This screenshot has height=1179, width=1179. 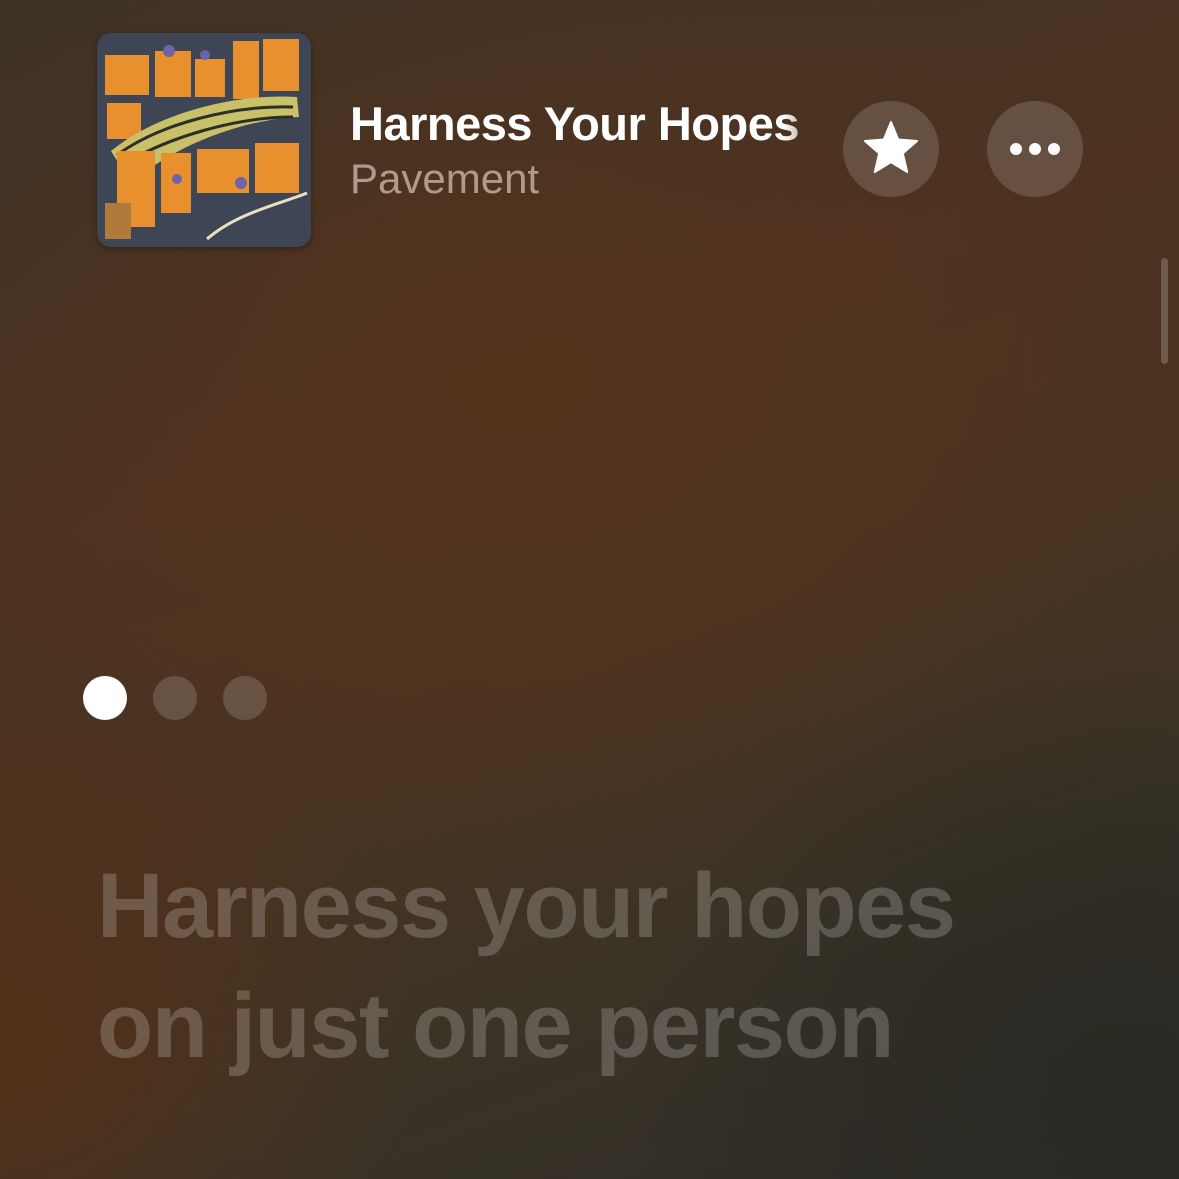 What do you see at coordinates (444, 179) in the screenshot?
I see `track-artist: Pavement` at bounding box center [444, 179].